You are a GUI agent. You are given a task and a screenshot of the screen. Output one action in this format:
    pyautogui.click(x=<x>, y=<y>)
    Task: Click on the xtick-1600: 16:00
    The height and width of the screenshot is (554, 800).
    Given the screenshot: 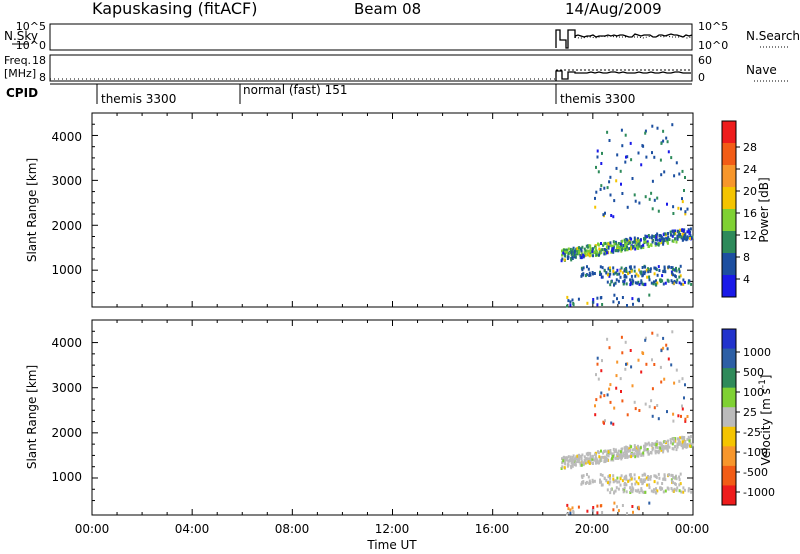 What is the action you would take?
    pyautogui.click(x=492, y=529)
    